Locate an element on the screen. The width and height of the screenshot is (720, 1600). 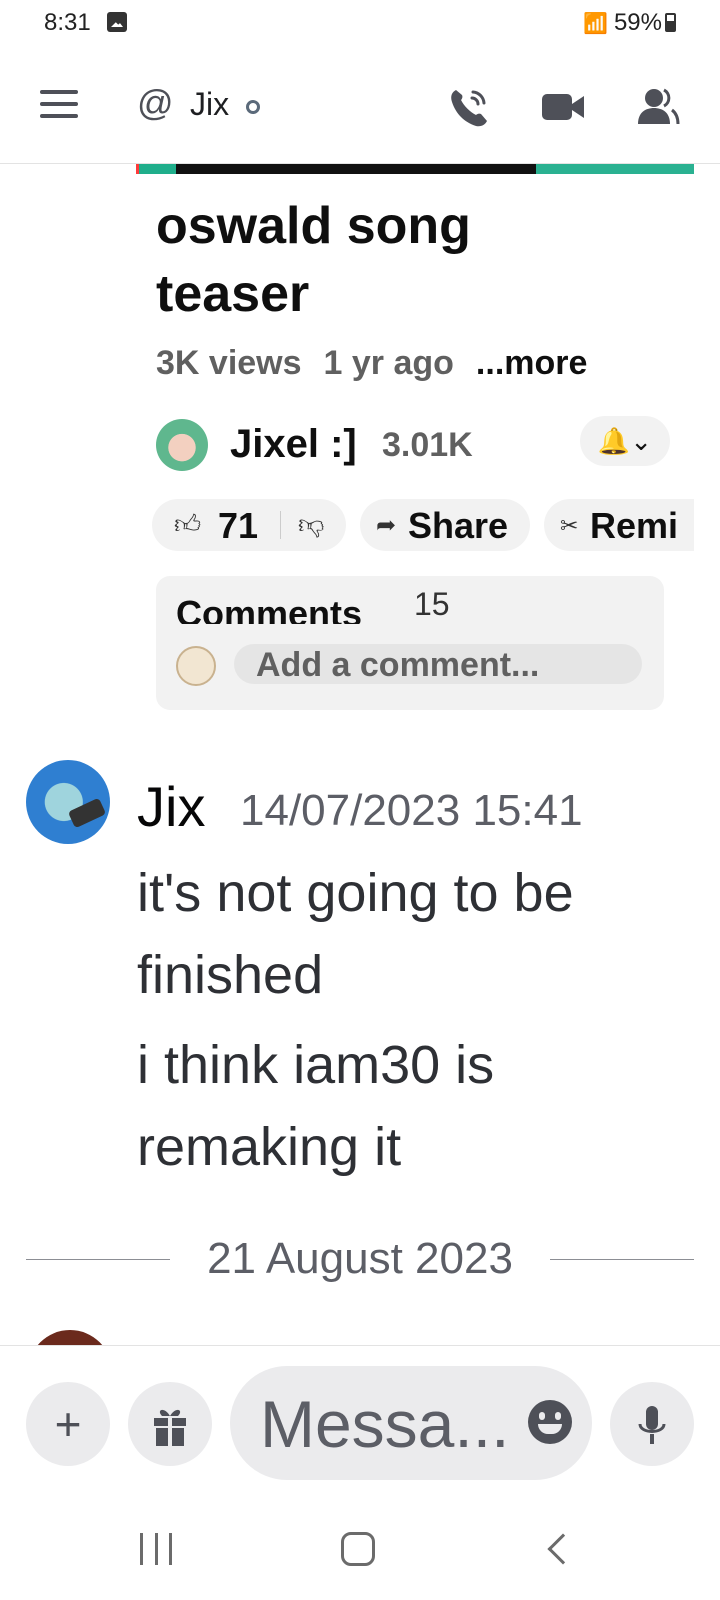
remix-label: Remi is located at coordinates (634, 525).